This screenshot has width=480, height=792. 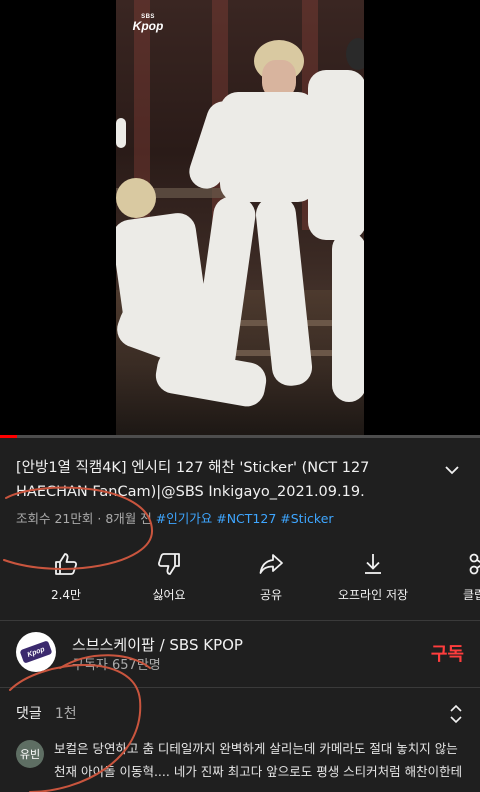 What do you see at coordinates (453, 575) in the screenshot?
I see `clip-button: 클립` at bounding box center [453, 575].